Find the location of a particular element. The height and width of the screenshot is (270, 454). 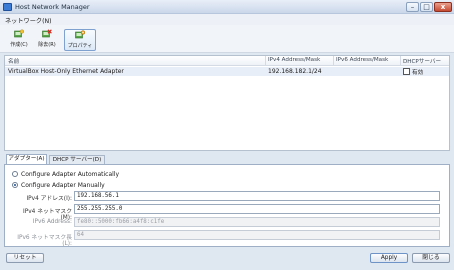

close-window-button: x is located at coordinates (443, 7).